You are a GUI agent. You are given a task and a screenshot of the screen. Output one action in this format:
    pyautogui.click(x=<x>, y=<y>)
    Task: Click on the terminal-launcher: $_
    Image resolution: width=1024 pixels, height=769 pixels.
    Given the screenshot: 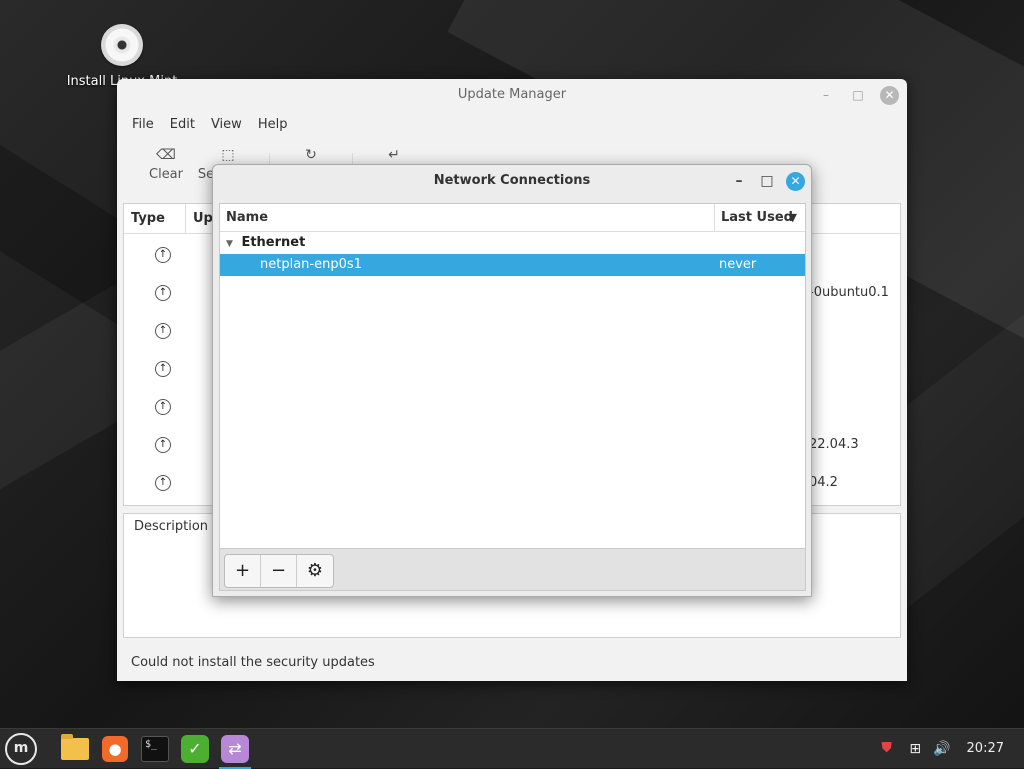 What is the action you would take?
    pyautogui.click(x=155, y=749)
    